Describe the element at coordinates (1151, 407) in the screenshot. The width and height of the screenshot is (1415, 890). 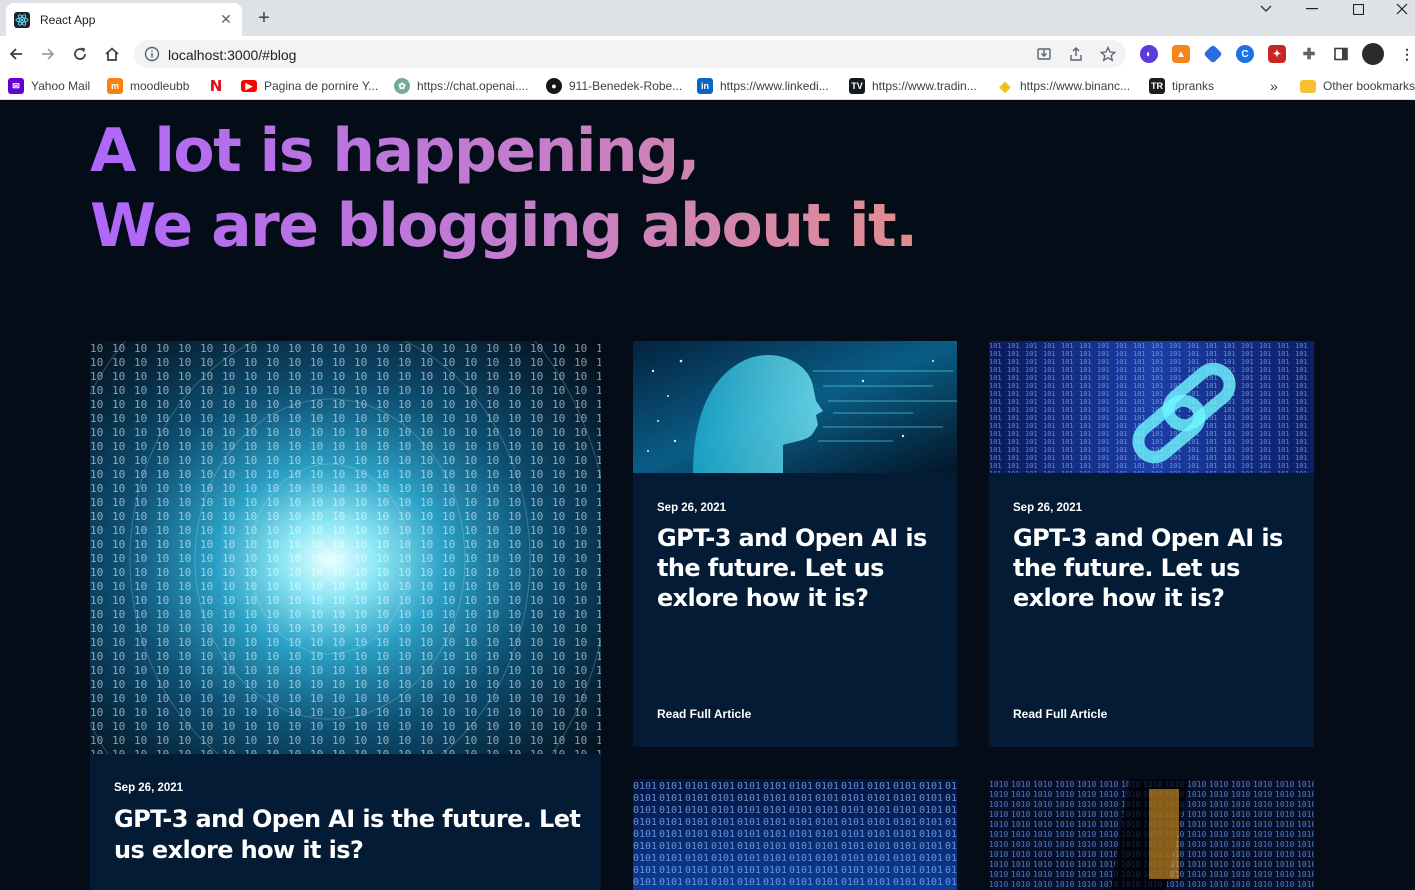
I see `binary-chain-image: 101` at that location.